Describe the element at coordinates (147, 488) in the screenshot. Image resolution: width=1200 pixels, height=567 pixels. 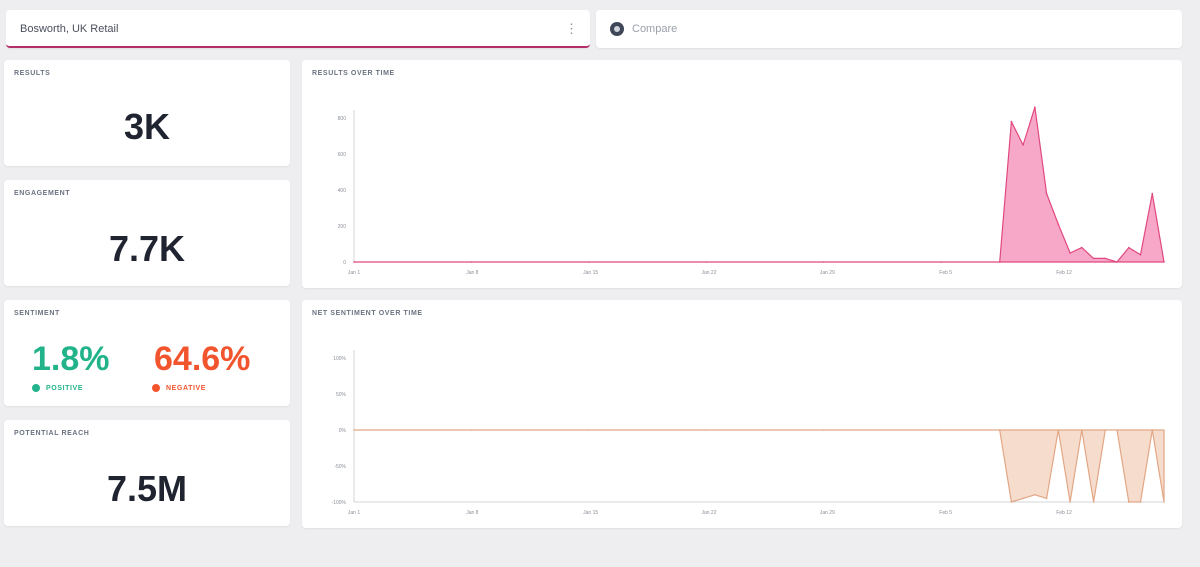
I see `reach-value: 7.5M` at that location.